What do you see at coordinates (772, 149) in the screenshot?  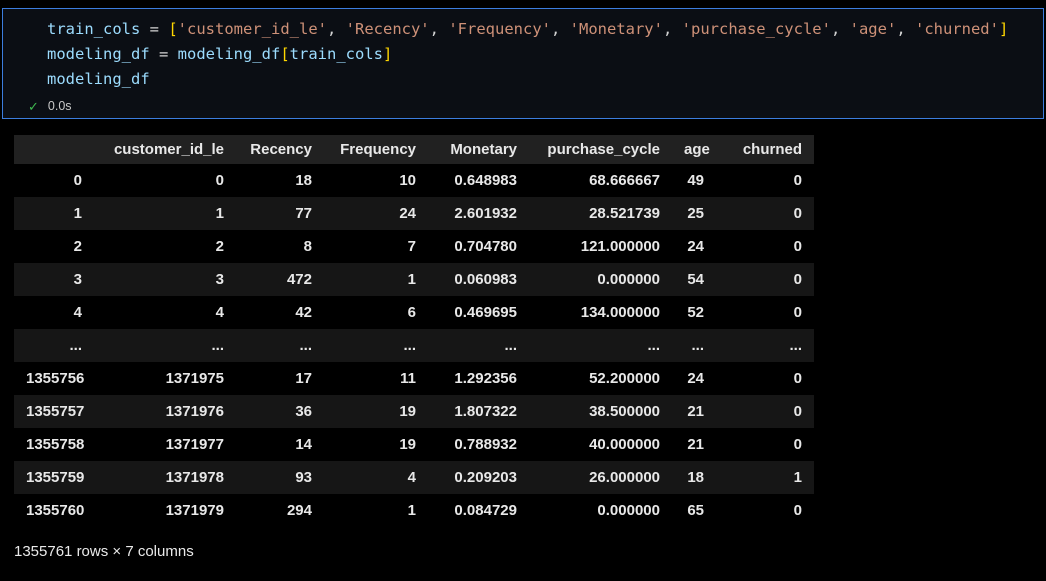 I see `column-header: churned` at bounding box center [772, 149].